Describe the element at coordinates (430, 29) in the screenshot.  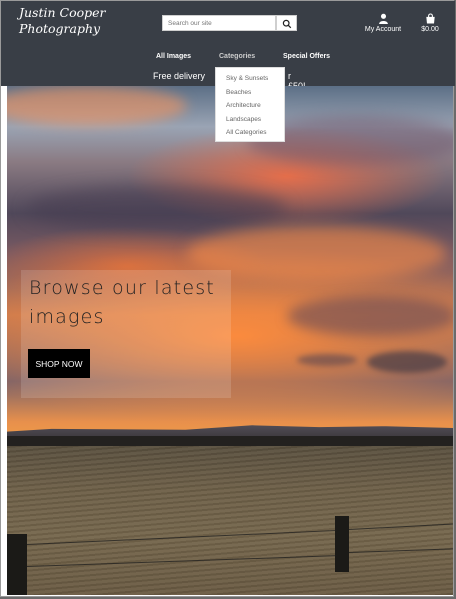
I see `cart-total: $0.00` at that location.